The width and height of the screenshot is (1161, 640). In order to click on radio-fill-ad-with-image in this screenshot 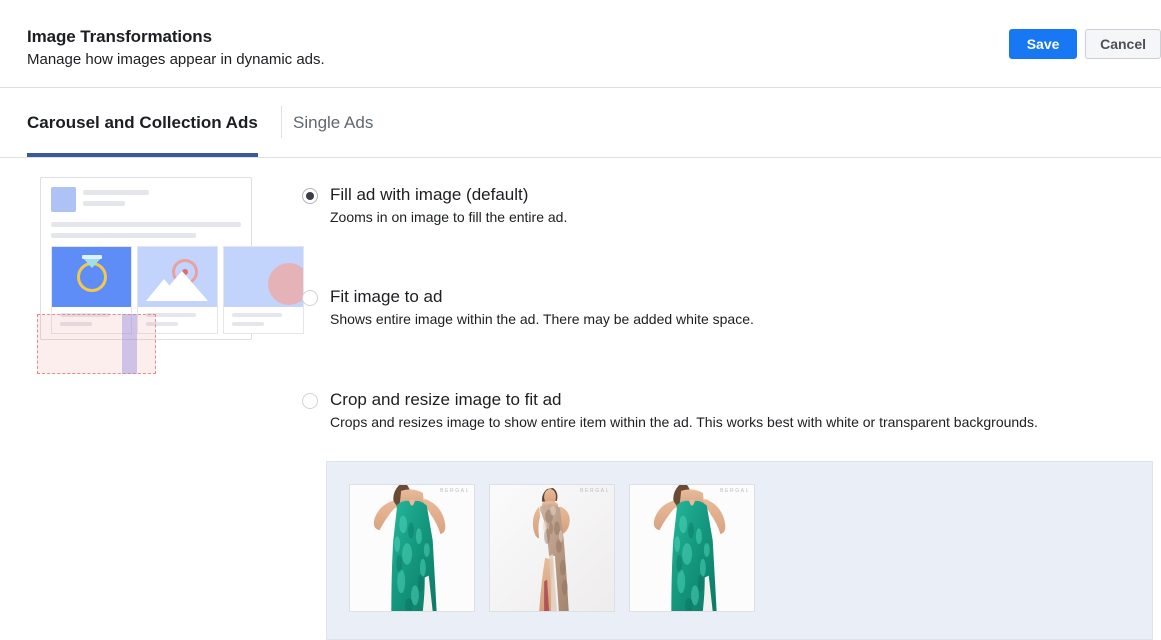, I will do `click(310, 196)`.